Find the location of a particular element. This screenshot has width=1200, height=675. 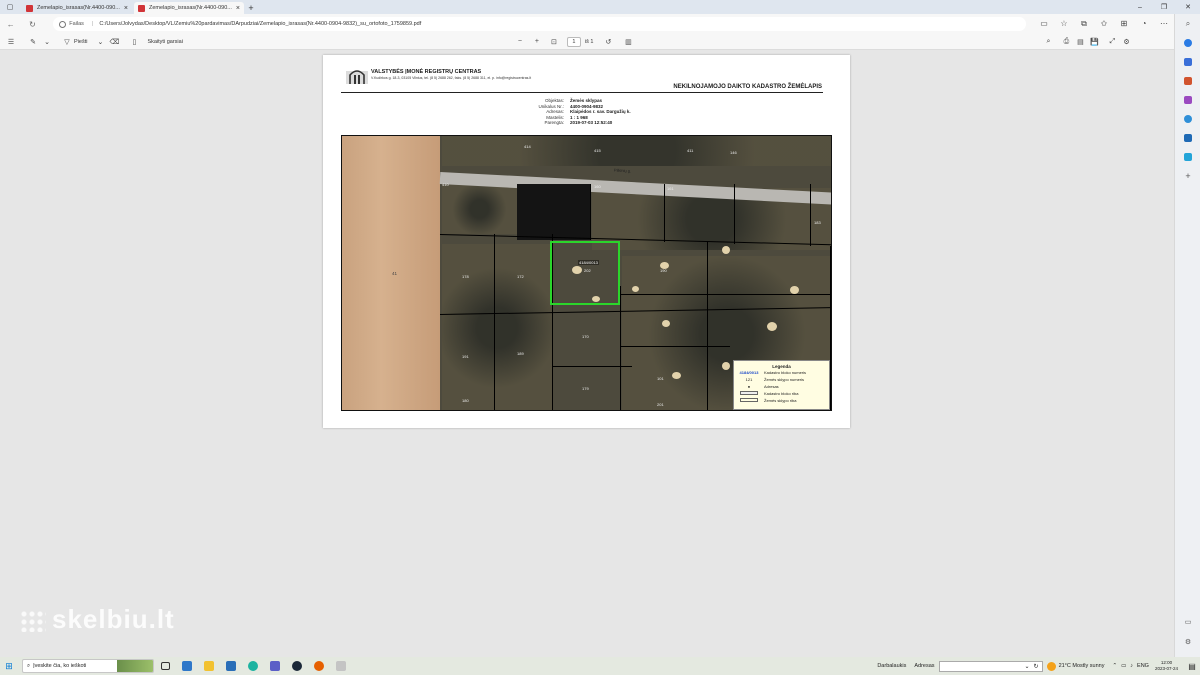

tab-1: Zemelapio_israsas(Nr.4400-090... × is located at coordinates (77, 8).